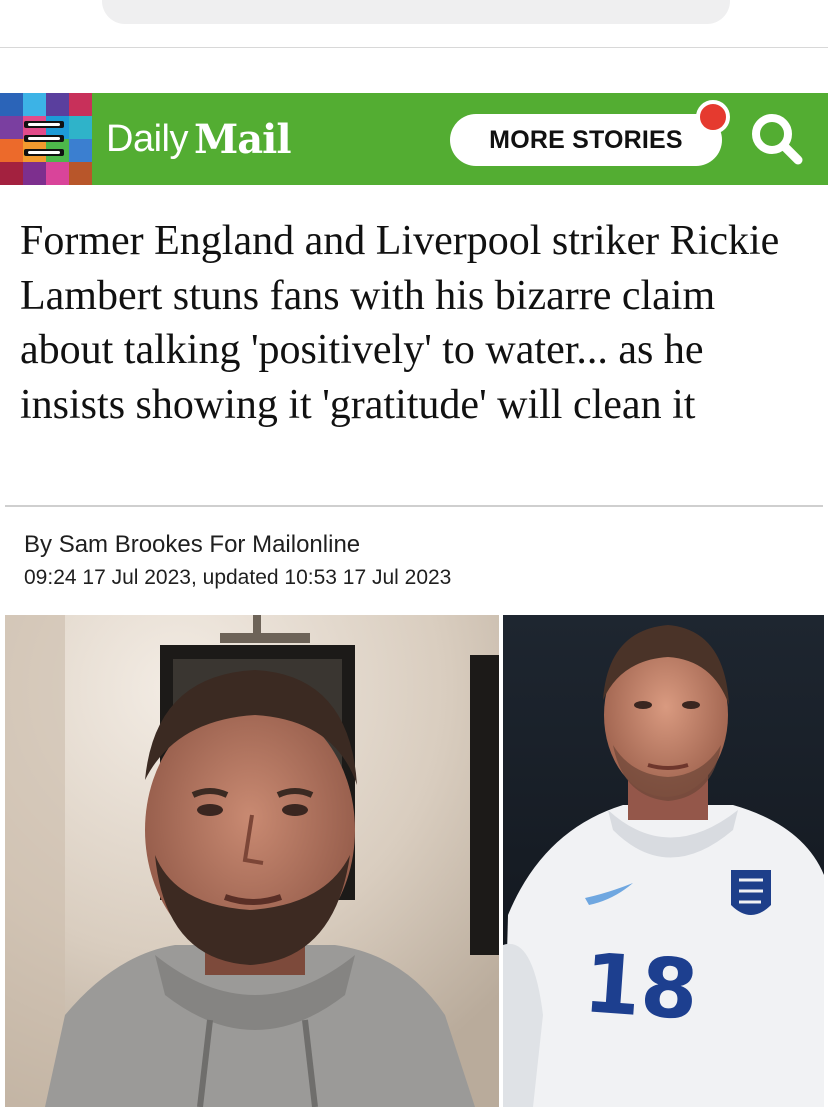 This screenshot has width=828, height=1114. What do you see at coordinates (777, 139) in the screenshot?
I see `search-icon` at bounding box center [777, 139].